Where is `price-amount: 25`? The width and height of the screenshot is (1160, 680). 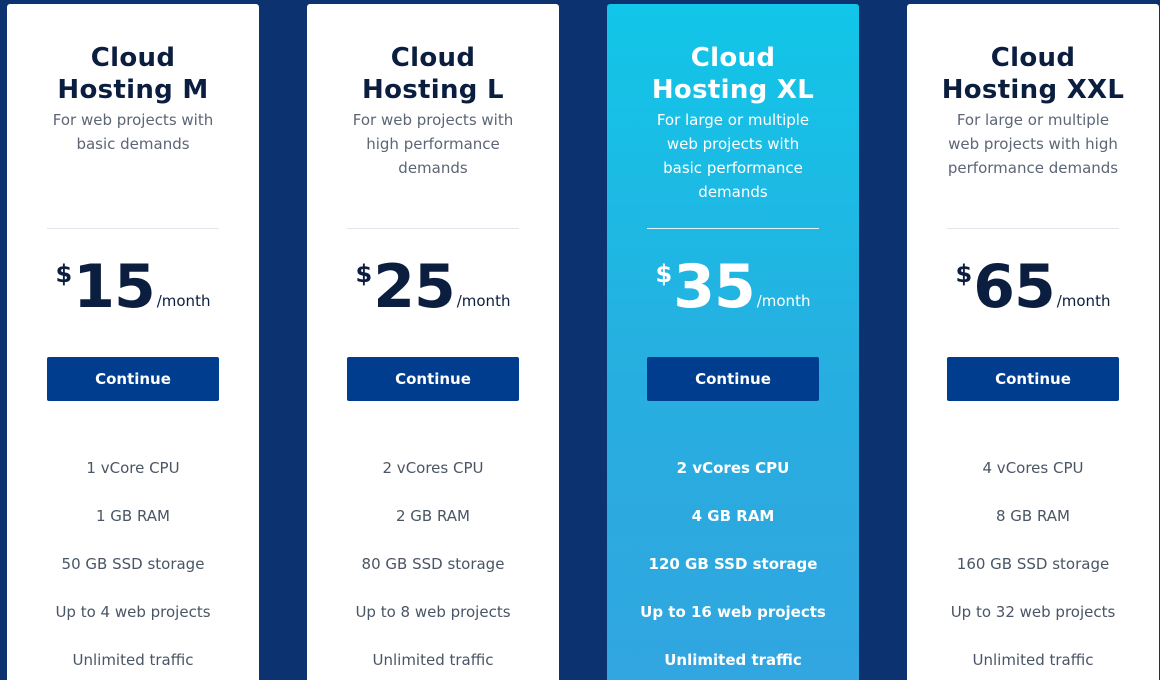
price-amount: 25 is located at coordinates (414, 287).